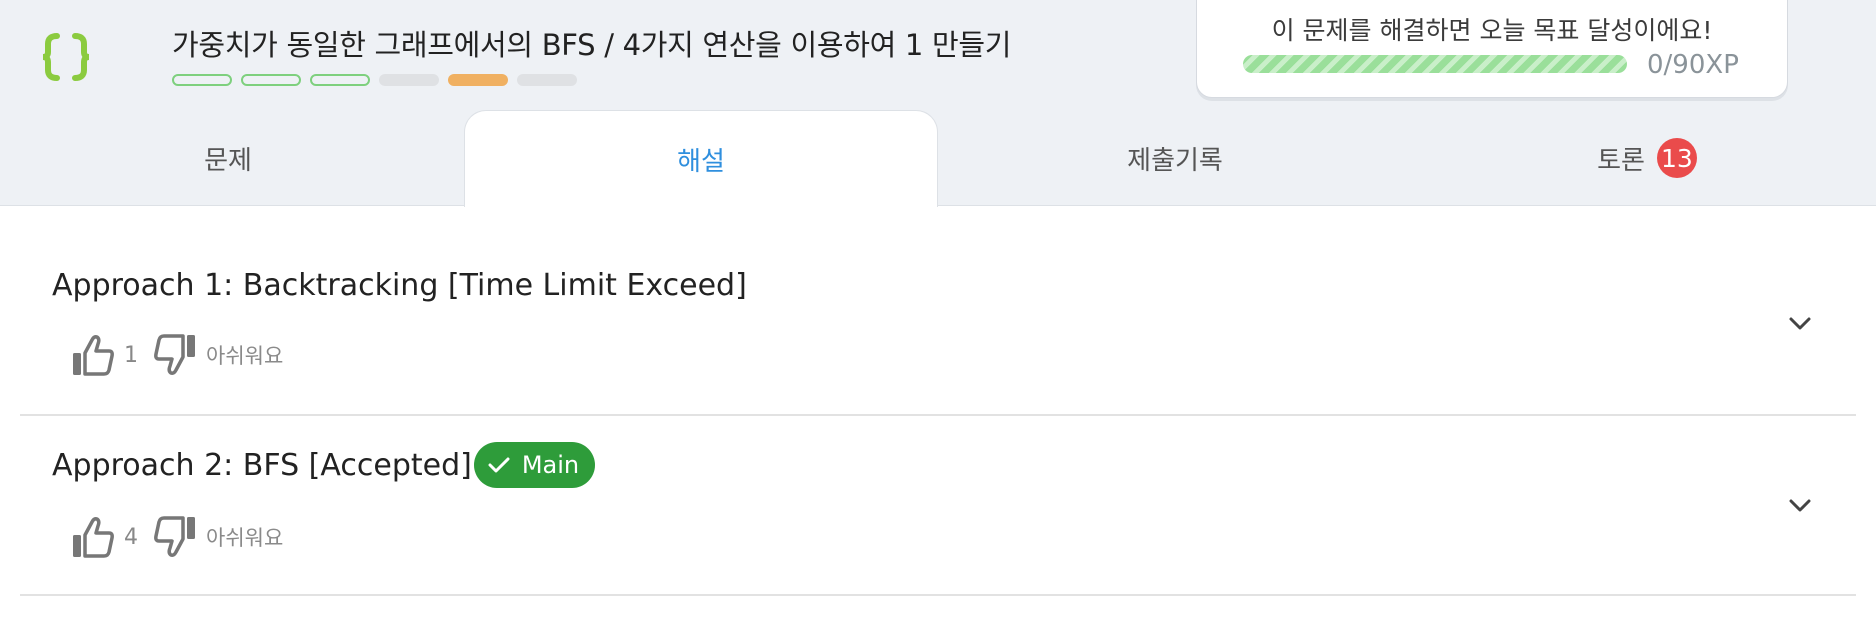 Image resolution: width=1876 pixels, height=632 pixels. What do you see at coordinates (262, 465) in the screenshot?
I see `approach-title-text: Approach 2: BFS [Accepted]` at bounding box center [262, 465].